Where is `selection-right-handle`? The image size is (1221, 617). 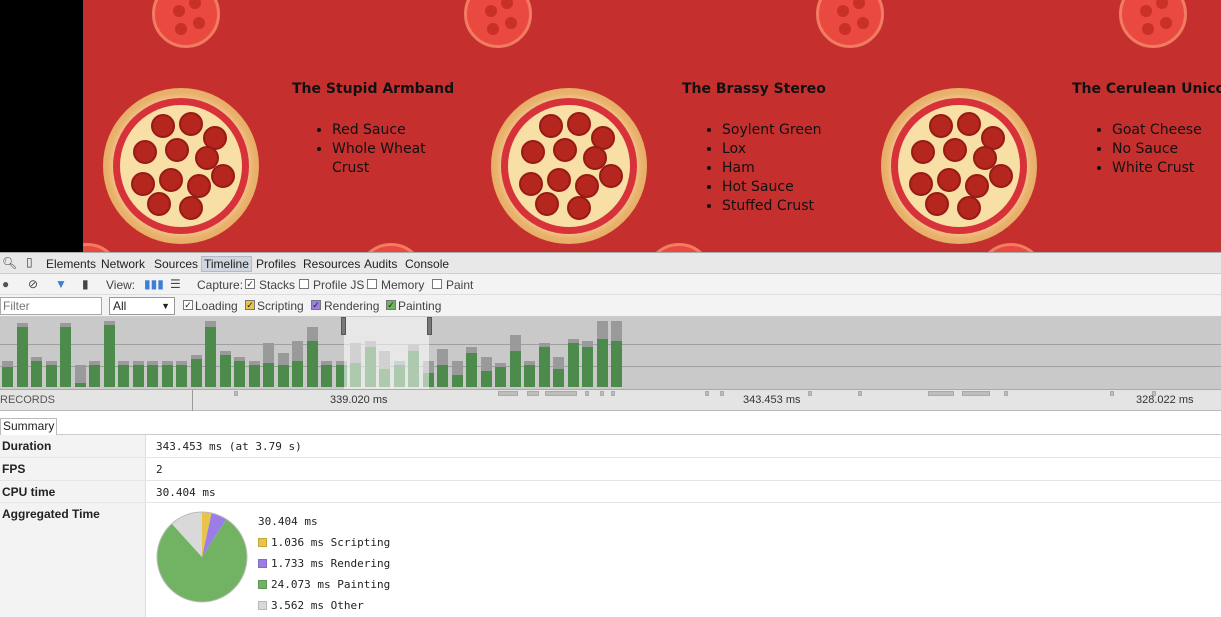 selection-right-handle is located at coordinates (429, 326).